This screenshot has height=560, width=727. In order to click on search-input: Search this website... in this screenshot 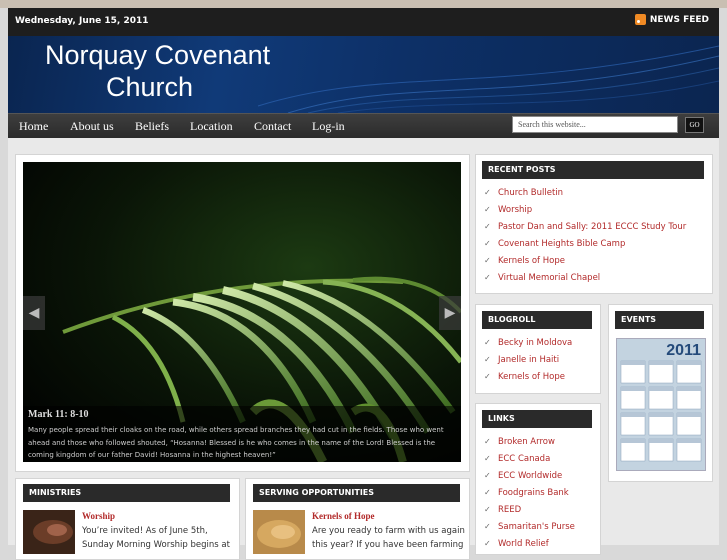, I will do `click(595, 124)`.